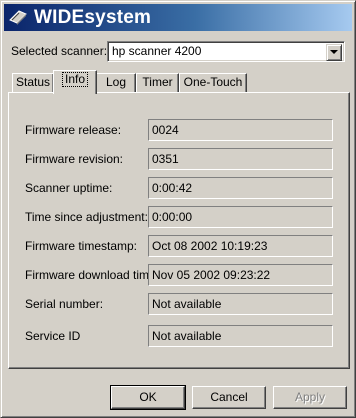  I want to click on firmware-release-label: Firmware release:, so click(73, 130).